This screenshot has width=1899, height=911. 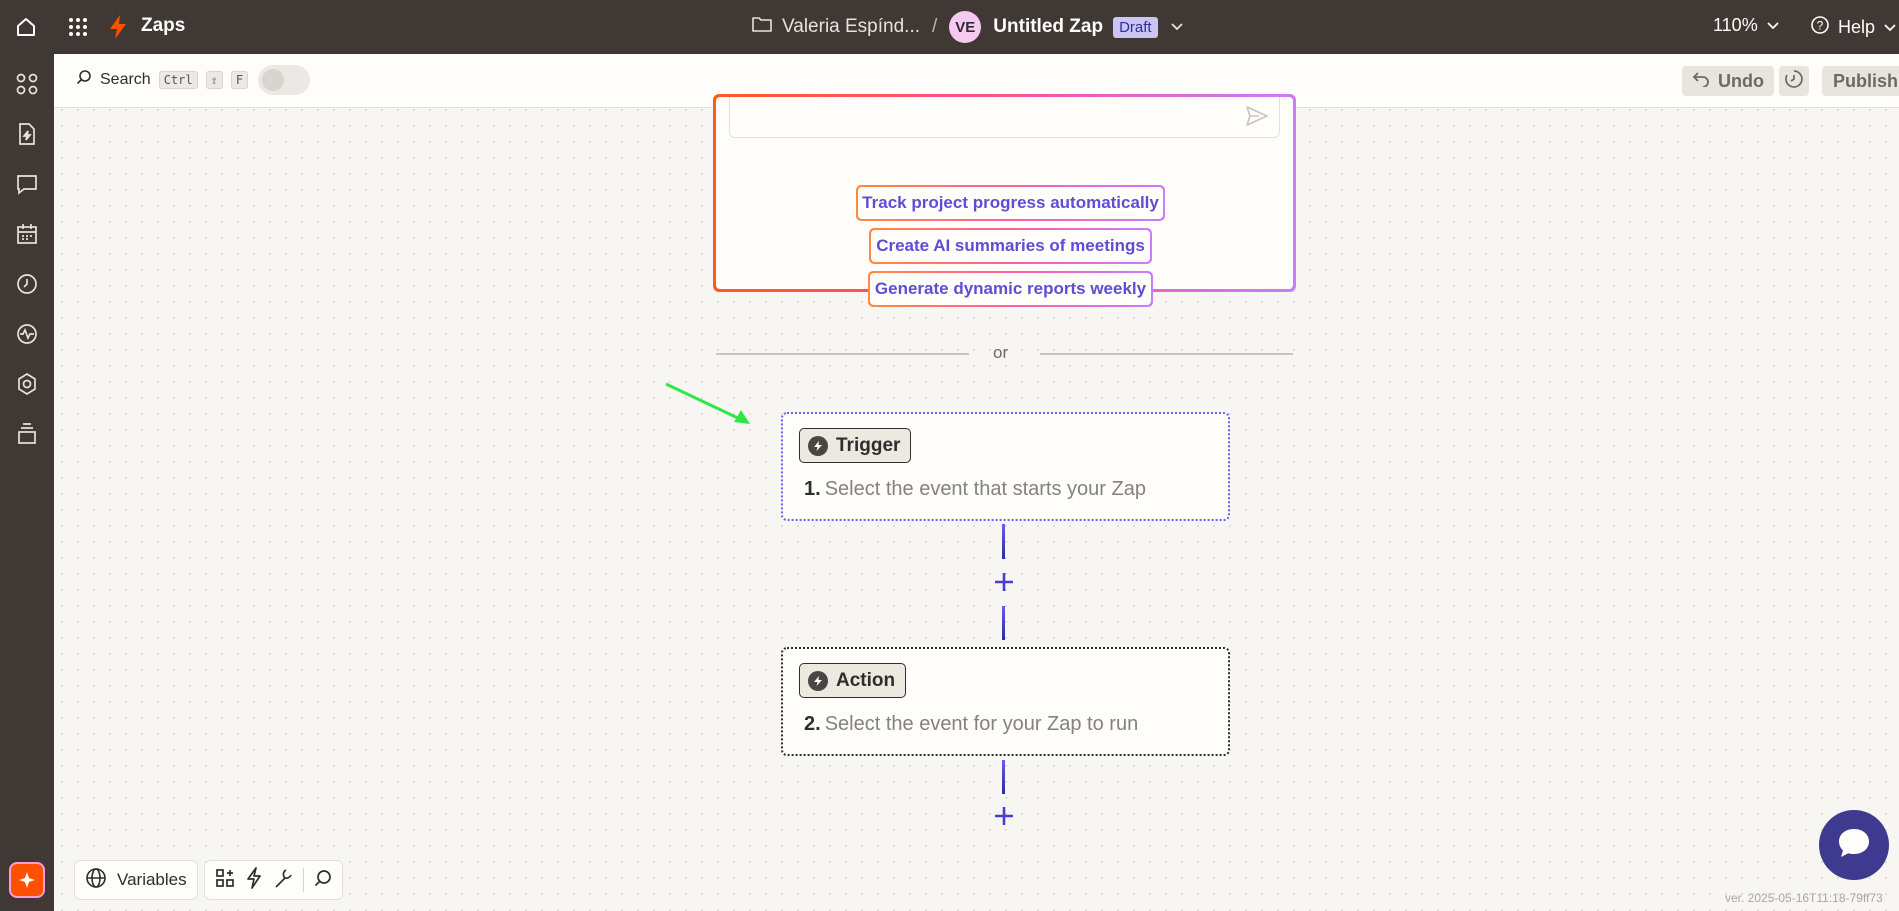 I want to click on divider-text: or, so click(x=1001, y=352).